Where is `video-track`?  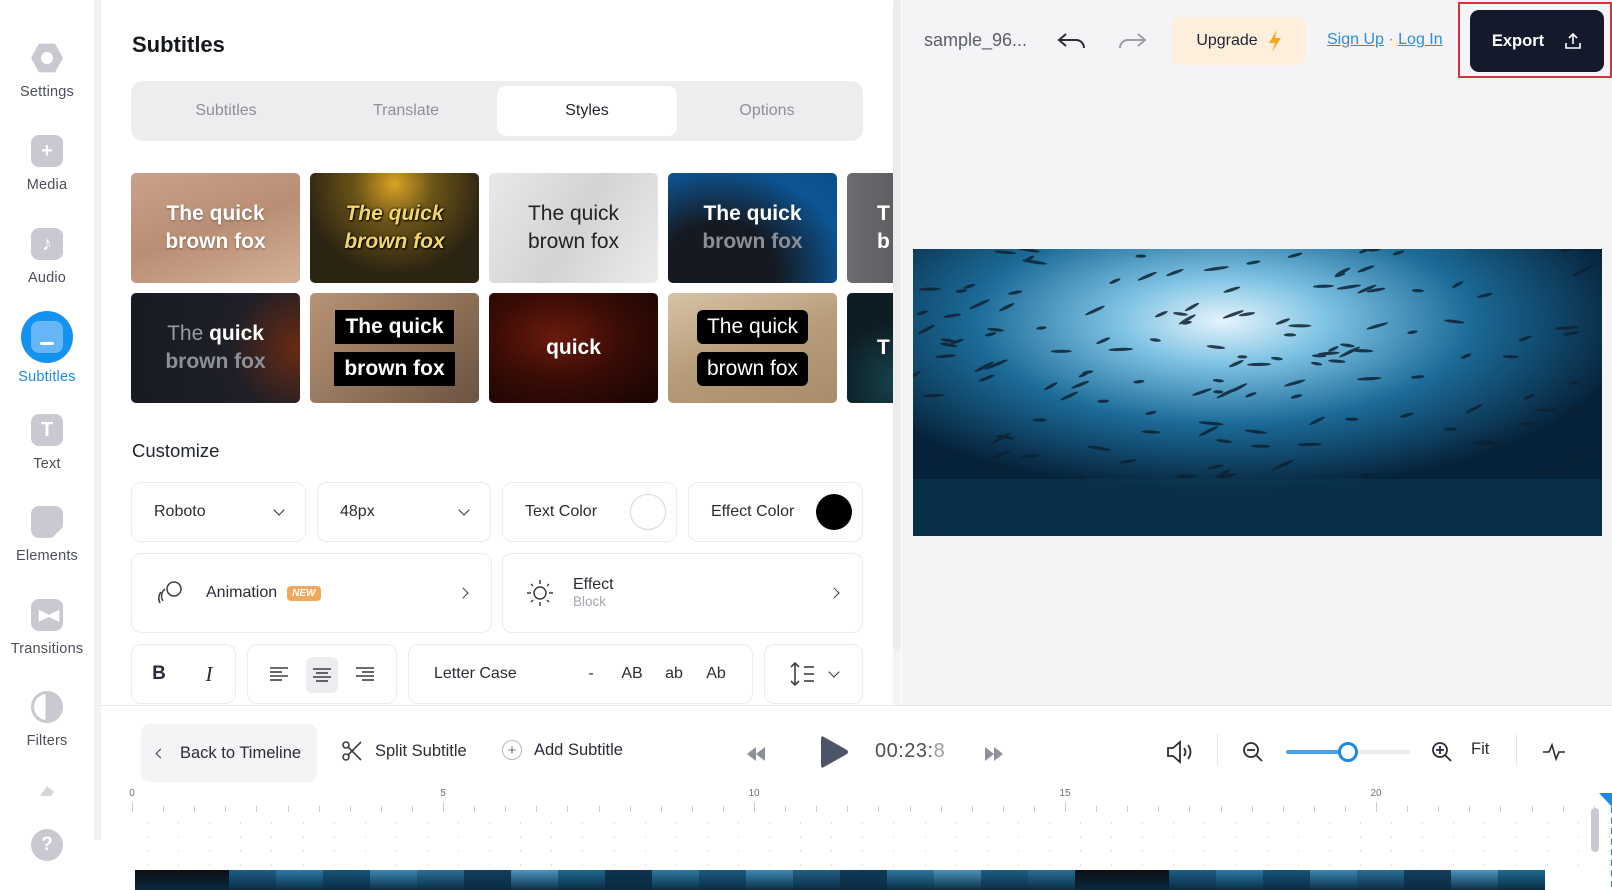
video-track is located at coordinates (840, 880).